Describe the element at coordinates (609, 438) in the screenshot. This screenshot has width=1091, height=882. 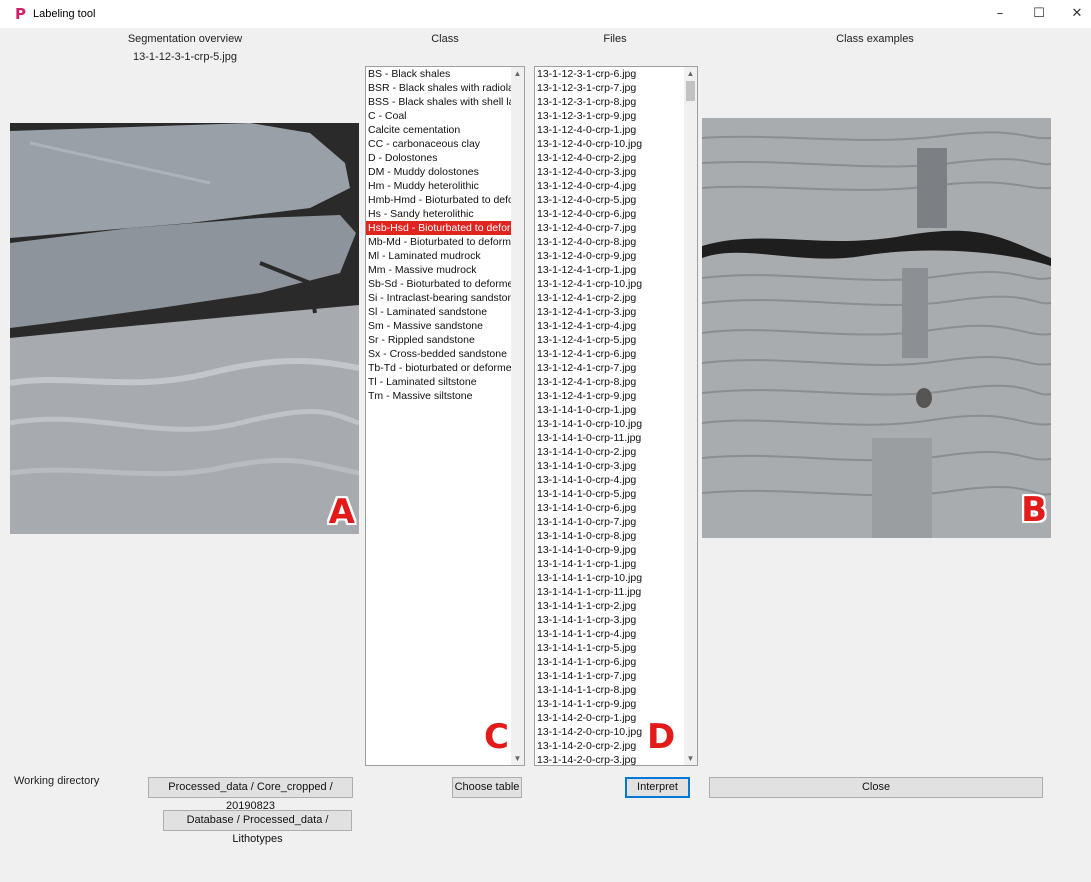
I see `file-list-item: 13-1-14-1-0-crp-11.jpg` at that location.